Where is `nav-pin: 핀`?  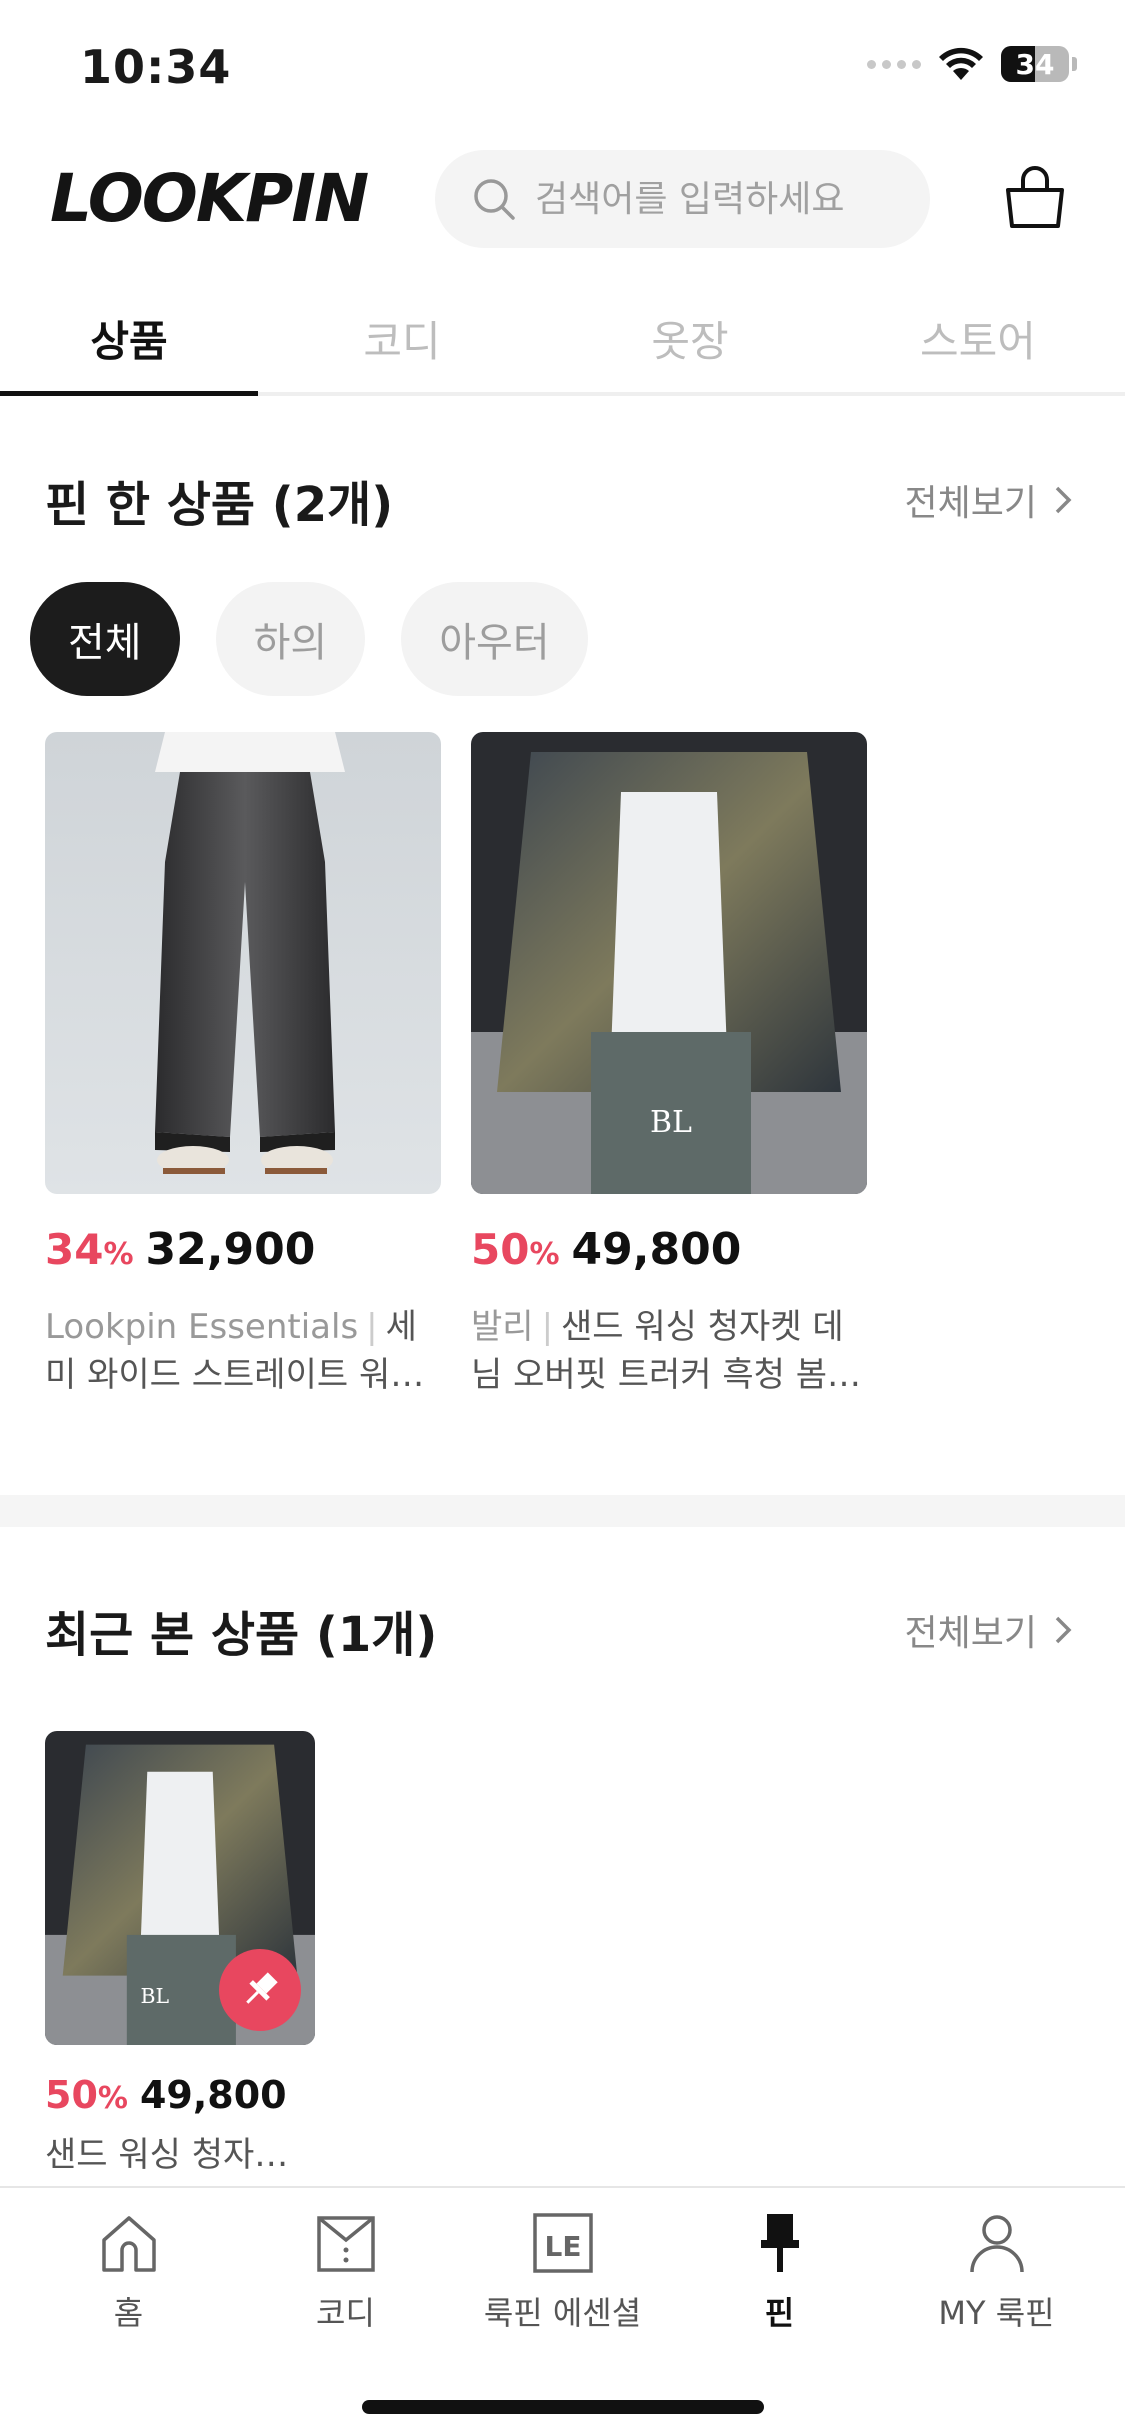 nav-pin: 핀 is located at coordinates (780, 2272).